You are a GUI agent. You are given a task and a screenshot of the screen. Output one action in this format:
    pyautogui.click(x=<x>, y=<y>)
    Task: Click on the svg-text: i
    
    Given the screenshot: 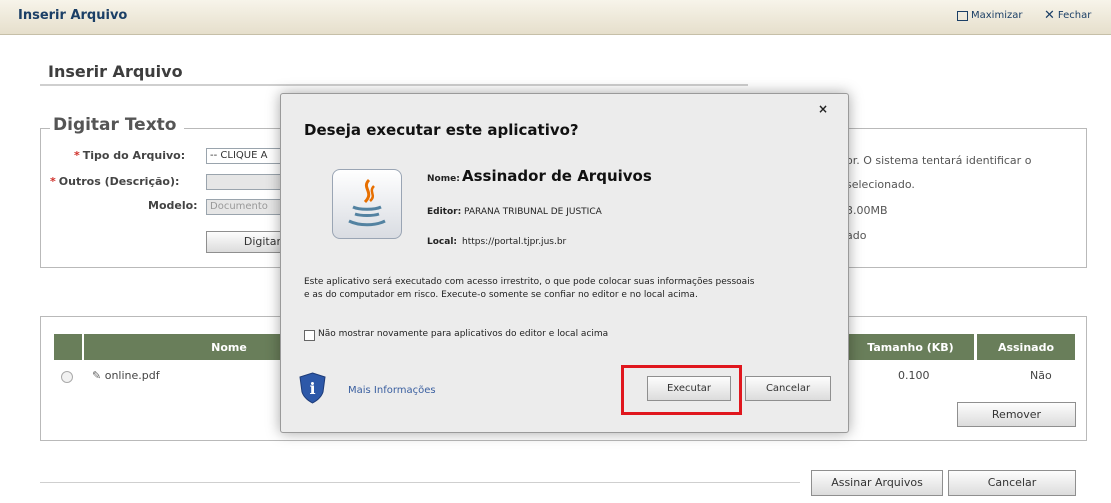 What is the action you would take?
    pyautogui.click(x=312, y=388)
    